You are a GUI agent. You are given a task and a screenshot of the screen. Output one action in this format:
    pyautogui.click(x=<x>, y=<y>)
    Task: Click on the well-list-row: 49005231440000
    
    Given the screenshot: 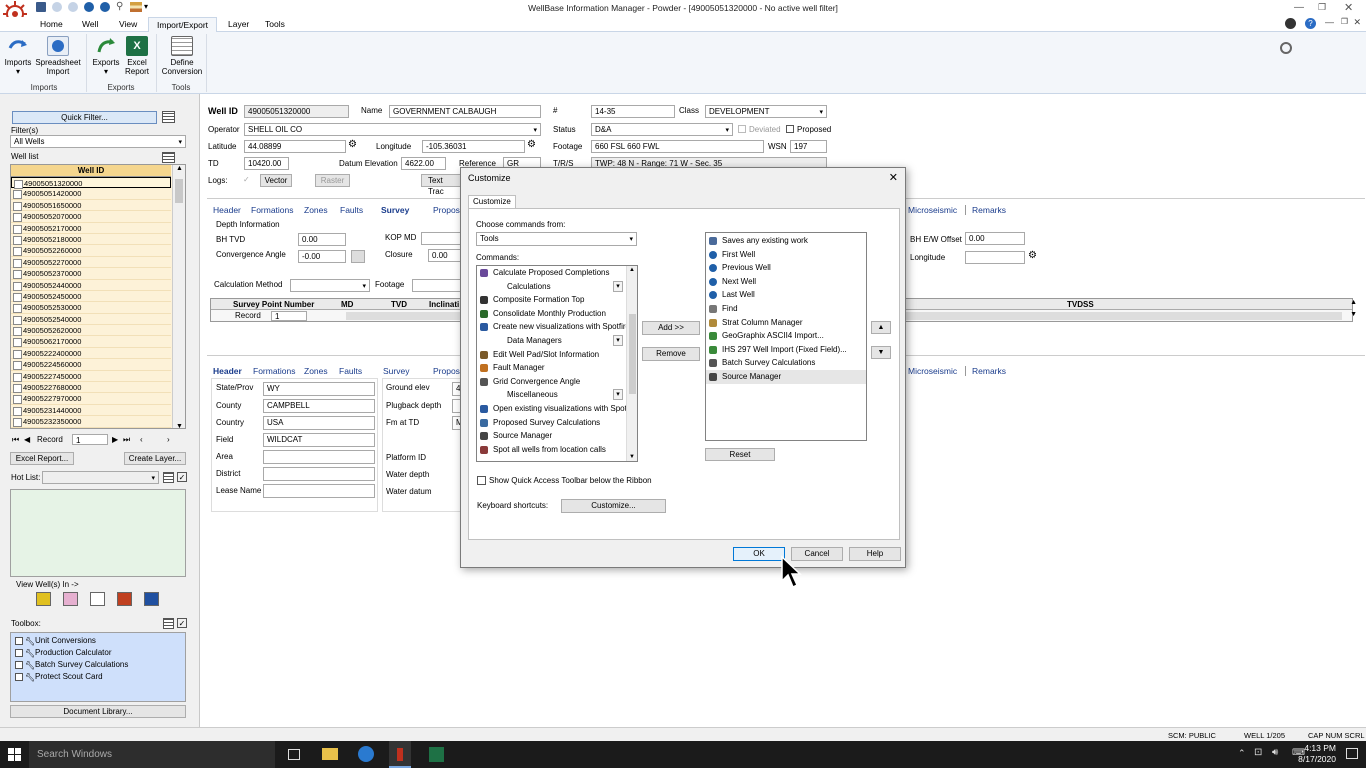 What is the action you would take?
    pyautogui.click(x=91, y=411)
    